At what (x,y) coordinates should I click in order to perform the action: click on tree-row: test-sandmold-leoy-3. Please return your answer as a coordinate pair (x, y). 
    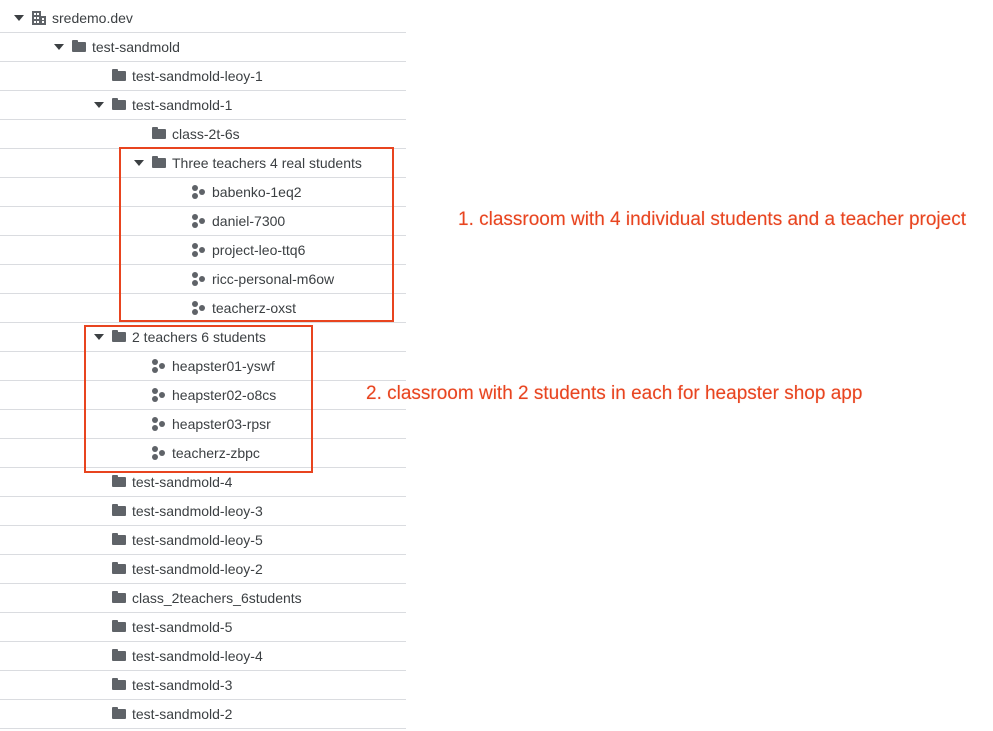
    Looking at the image, I should click on (203, 511).